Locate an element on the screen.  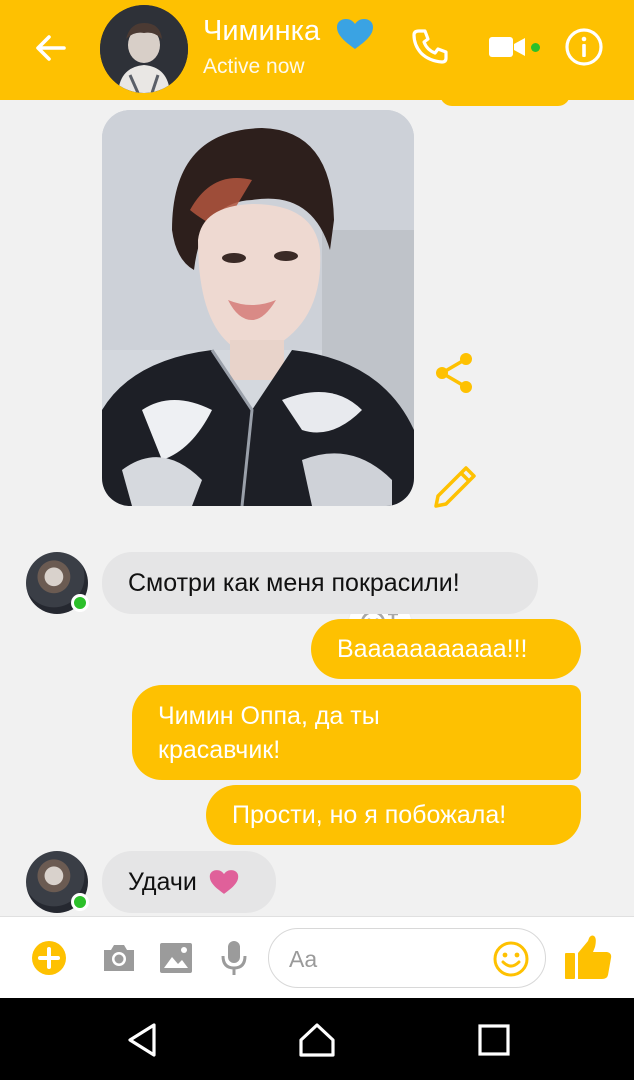
add-circle-icon is located at coordinates (49, 958).